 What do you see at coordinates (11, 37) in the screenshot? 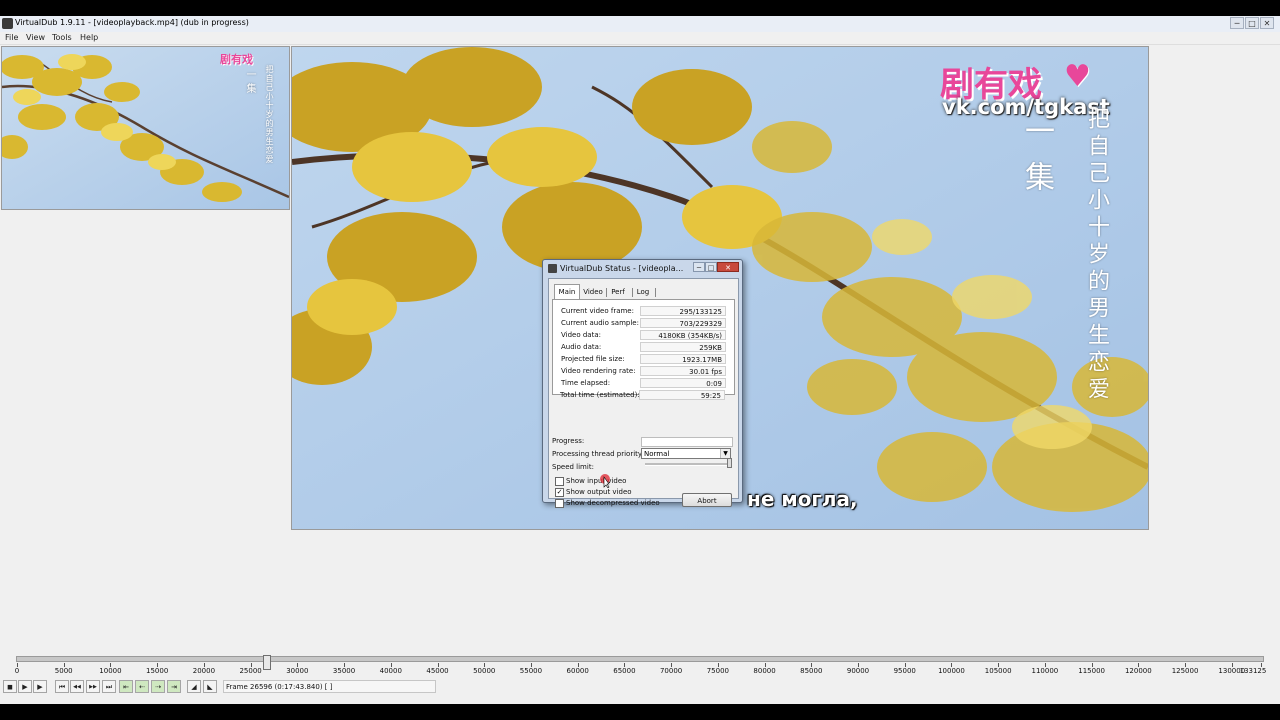
I see `menu-file: File` at bounding box center [11, 37].